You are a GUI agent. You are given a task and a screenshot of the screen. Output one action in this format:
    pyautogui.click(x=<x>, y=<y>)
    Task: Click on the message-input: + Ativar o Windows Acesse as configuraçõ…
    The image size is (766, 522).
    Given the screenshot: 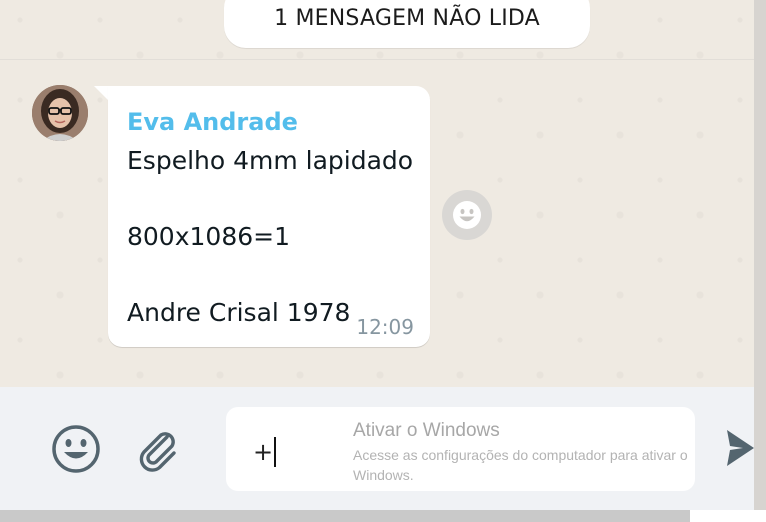 What is the action you would take?
    pyautogui.click(x=460, y=449)
    